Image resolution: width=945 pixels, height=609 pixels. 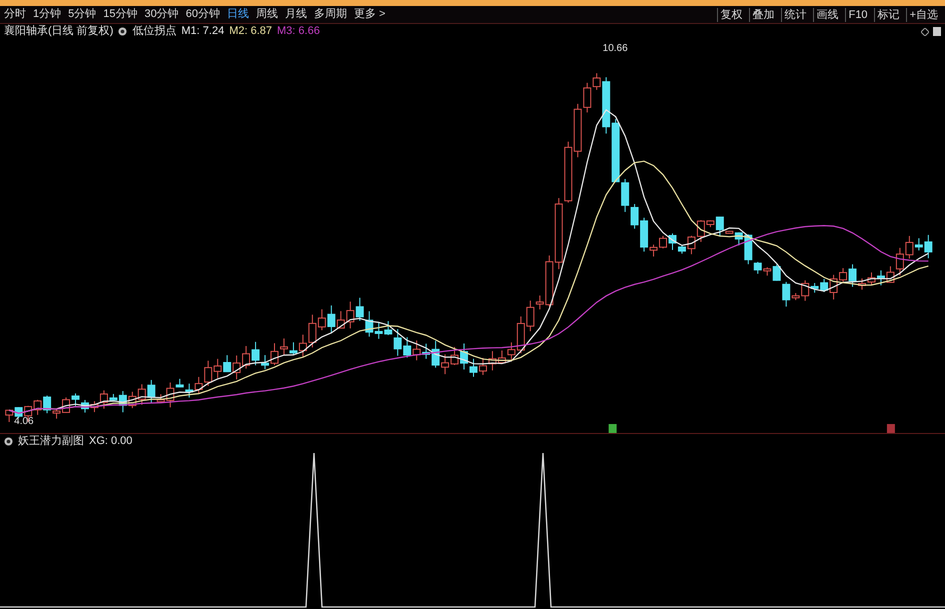 I want to click on period-tab: 更多 >, so click(x=370, y=14).